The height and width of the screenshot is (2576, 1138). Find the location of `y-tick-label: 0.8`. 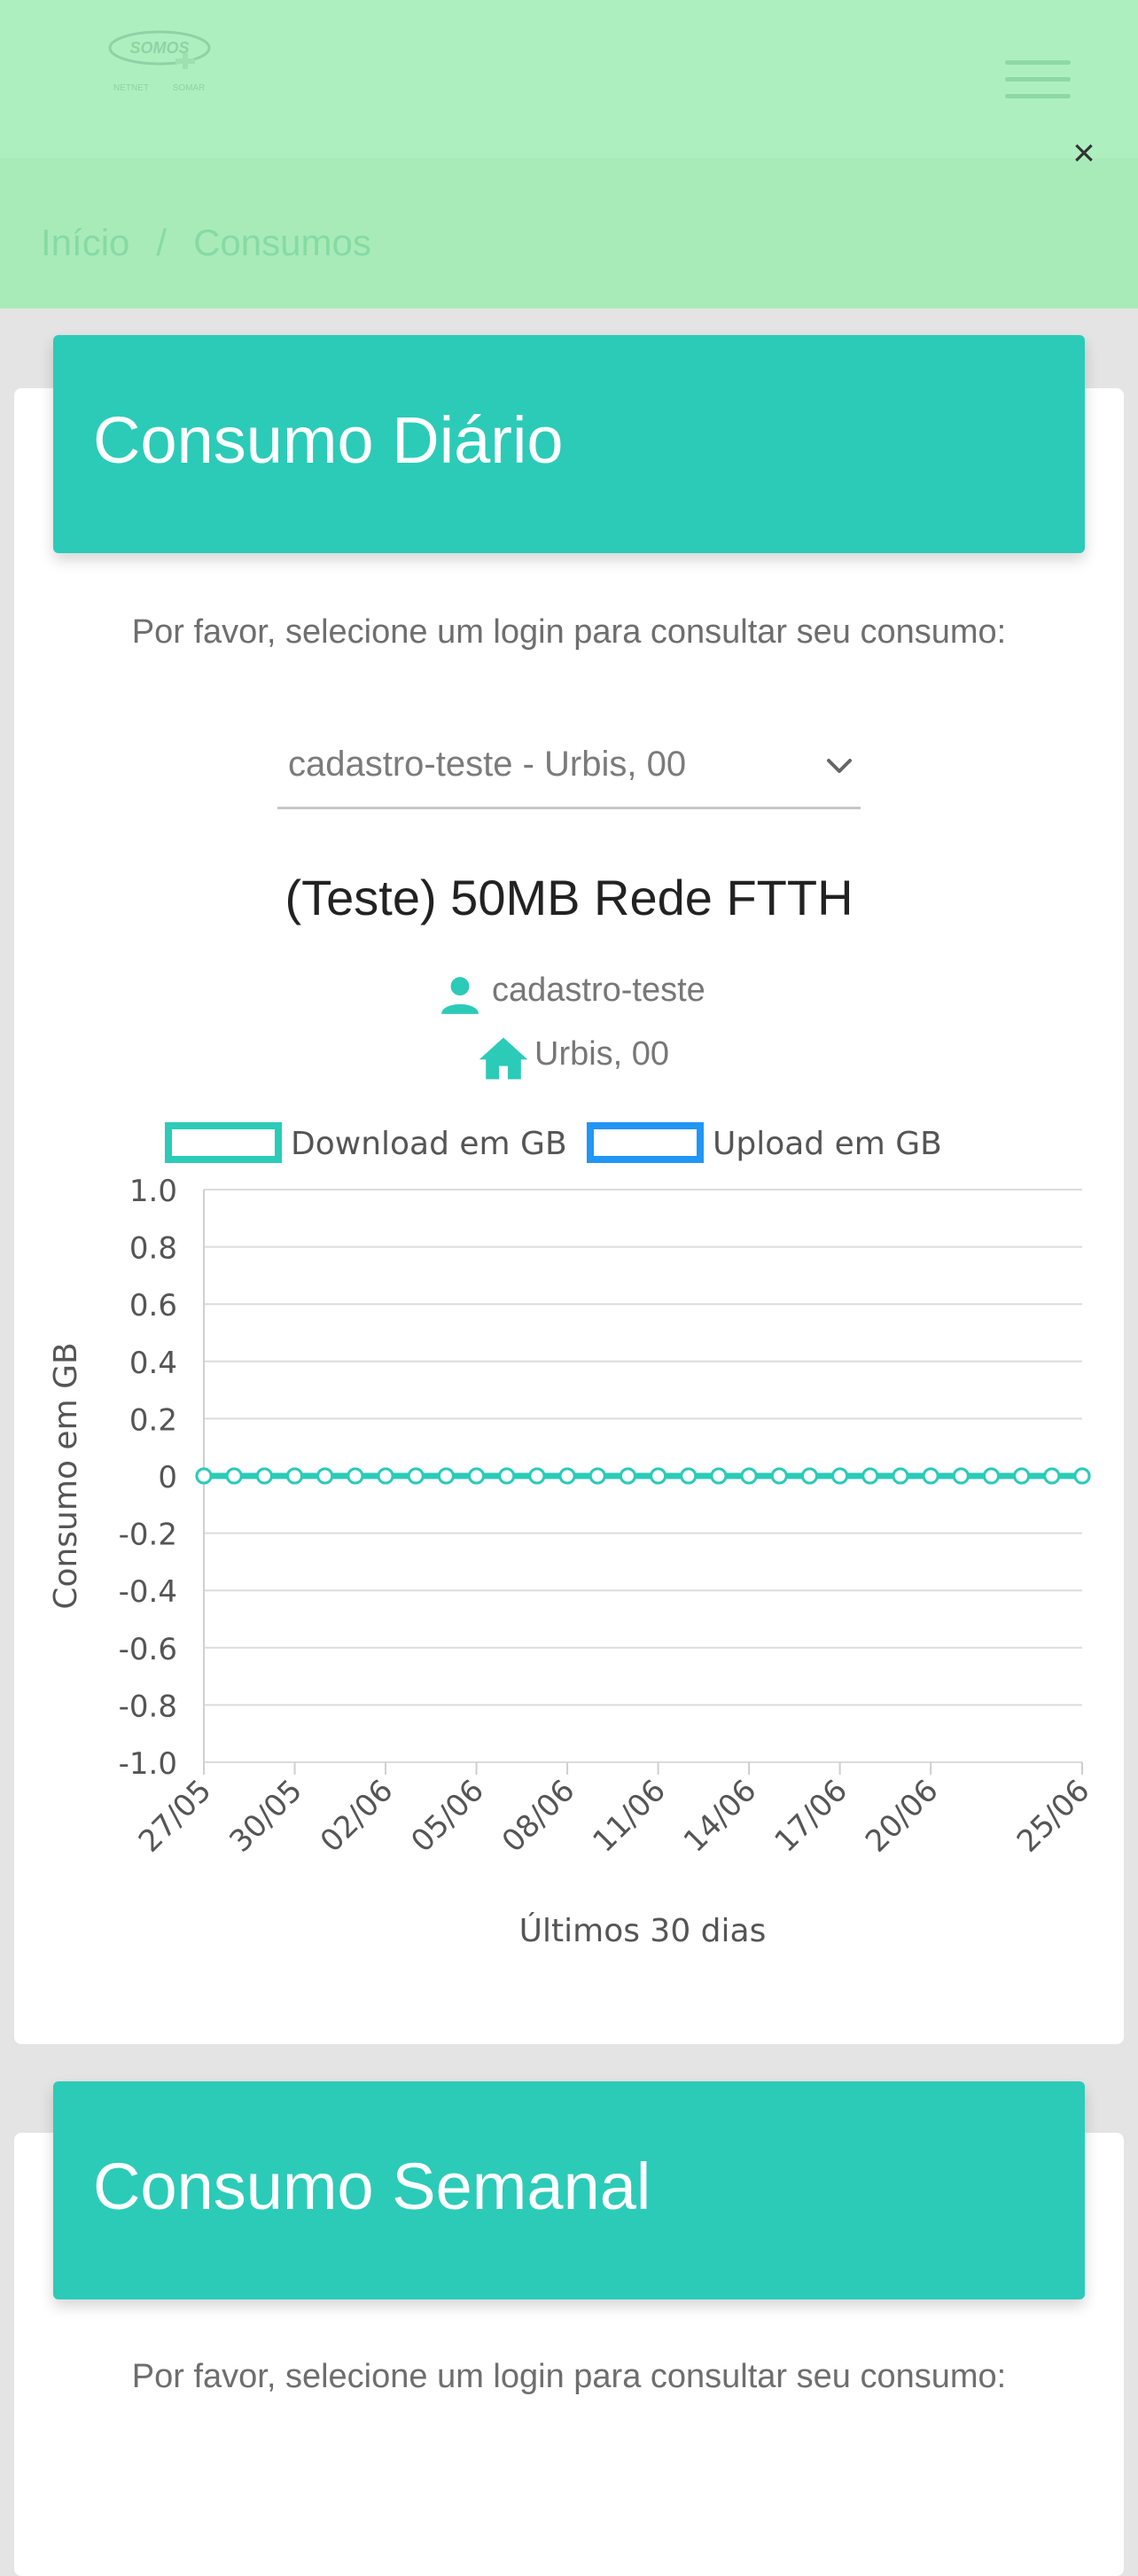

y-tick-label: 0.8 is located at coordinates (153, 1249).